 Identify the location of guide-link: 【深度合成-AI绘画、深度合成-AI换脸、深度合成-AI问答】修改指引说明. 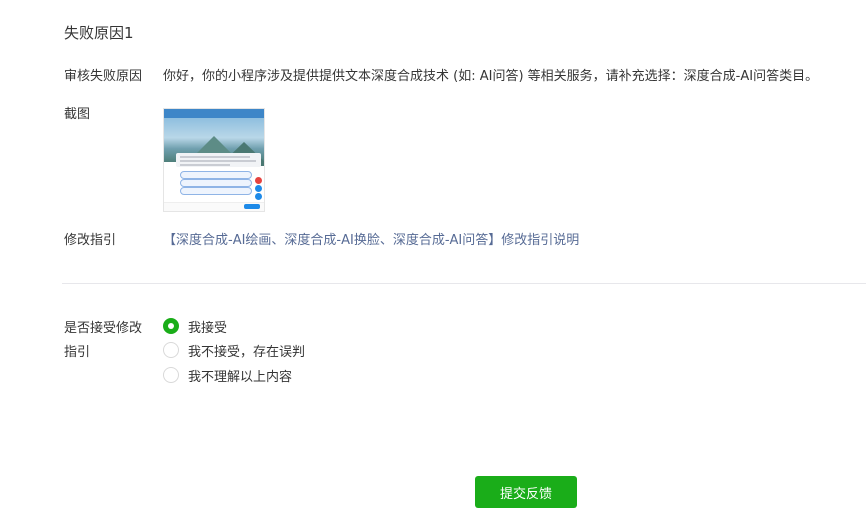
(371, 238).